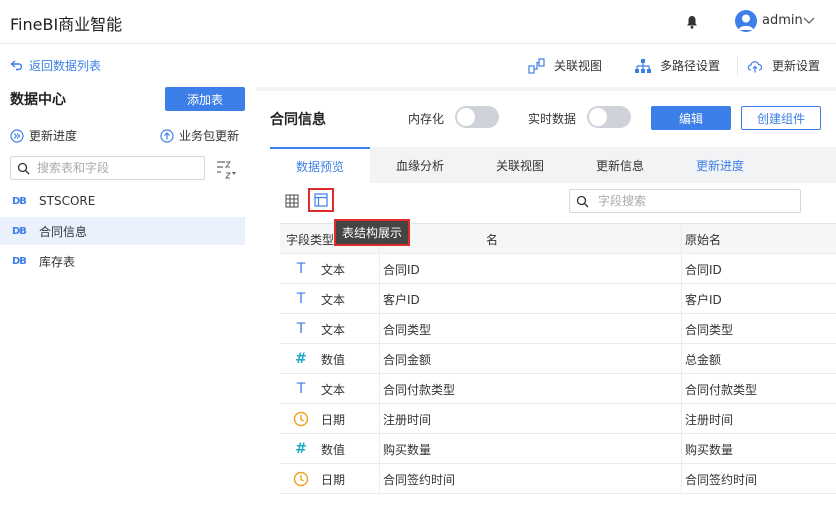 The width and height of the screenshot is (836, 511). I want to click on field-search-box, so click(685, 201).